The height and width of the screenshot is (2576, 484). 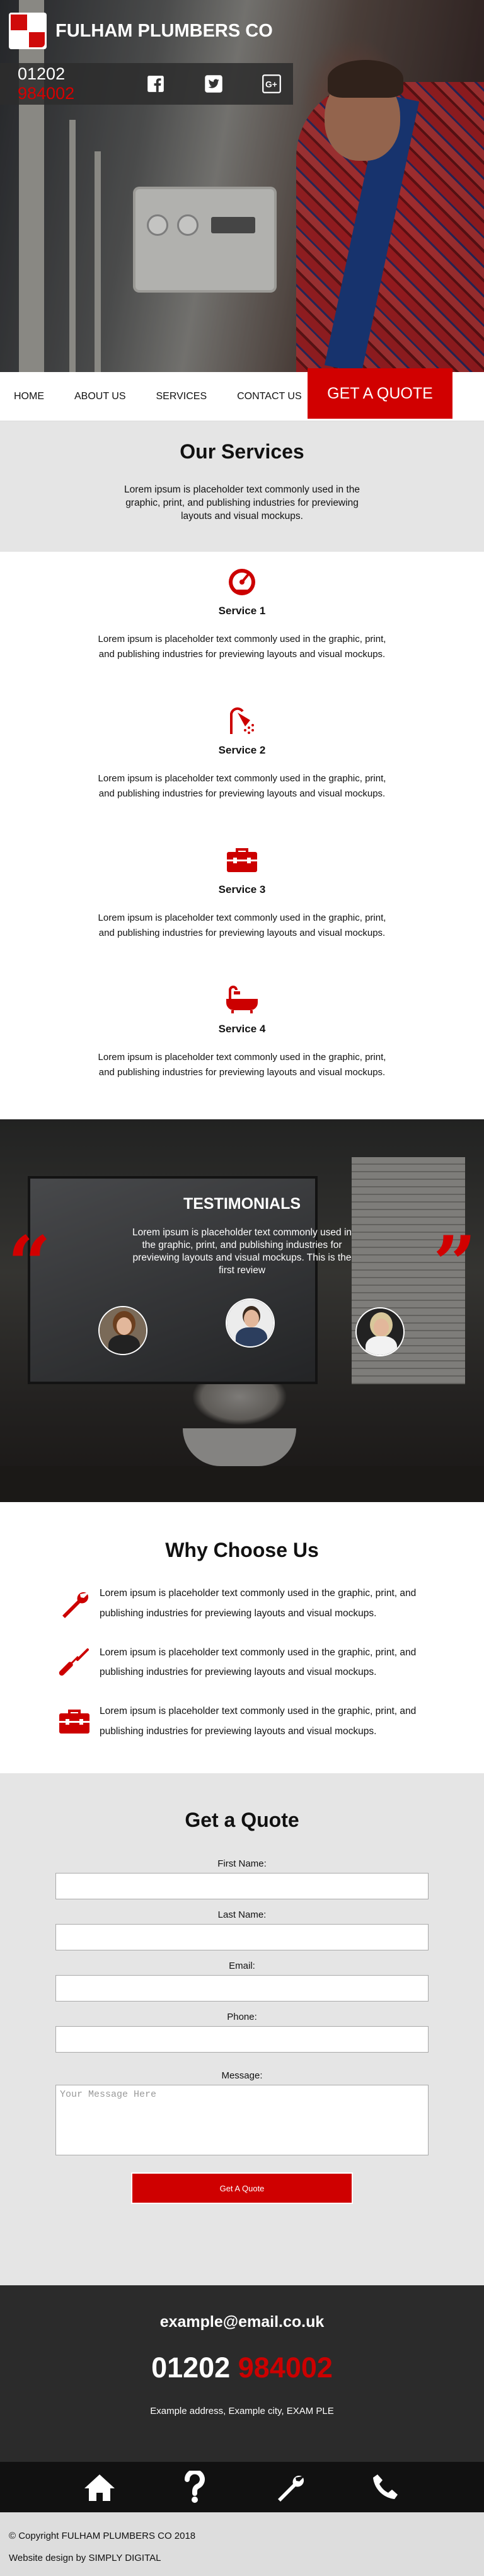 What do you see at coordinates (164, 31) in the screenshot?
I see `brand-name: FULHAM PLUMBERS CO` at bounding box center [164, 31].